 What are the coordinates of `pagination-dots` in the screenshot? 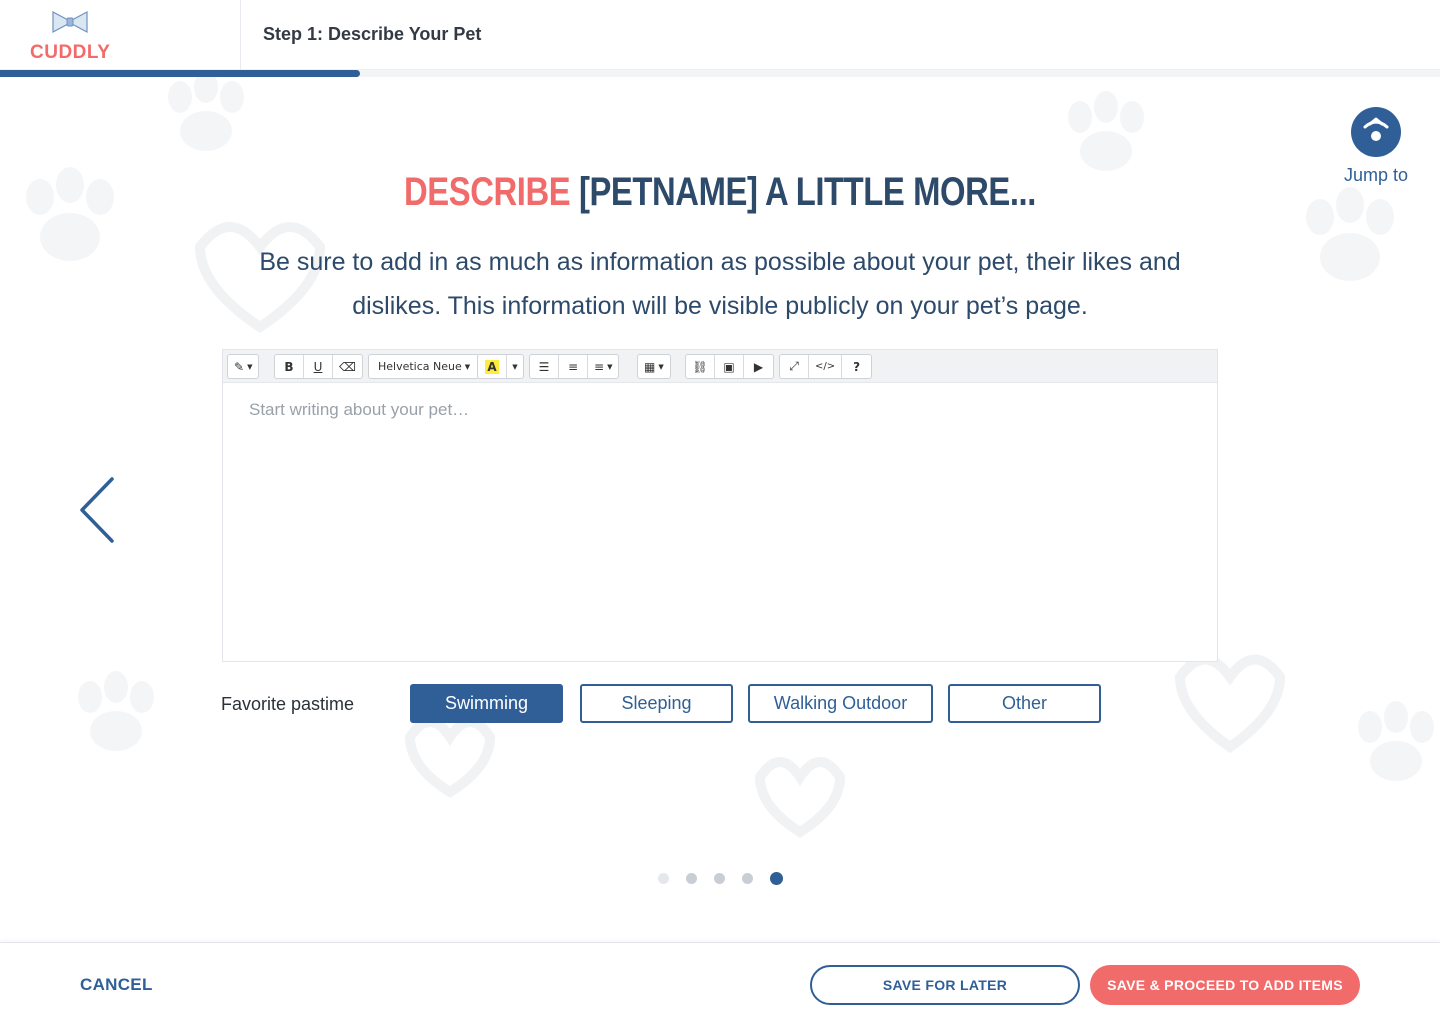 It's located at (720, 878).